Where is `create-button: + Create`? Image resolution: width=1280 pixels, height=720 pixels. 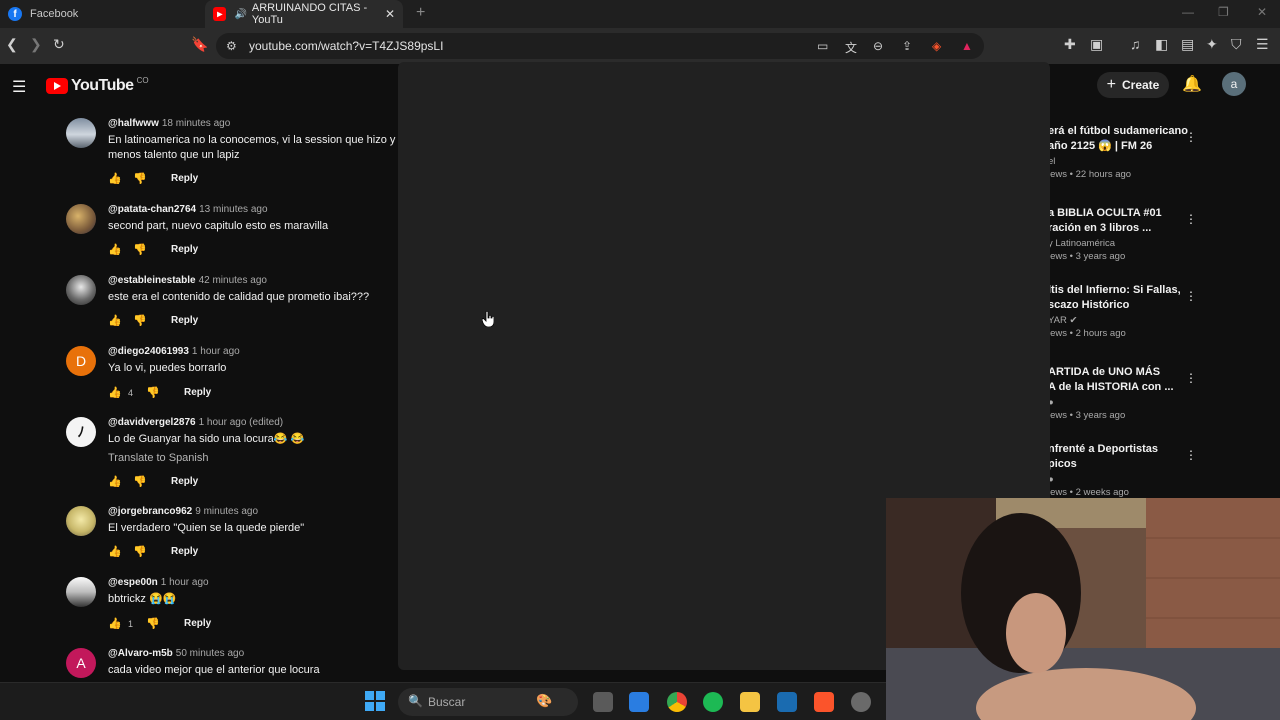
create-button: + Create is located at coordinates (1133, 85).